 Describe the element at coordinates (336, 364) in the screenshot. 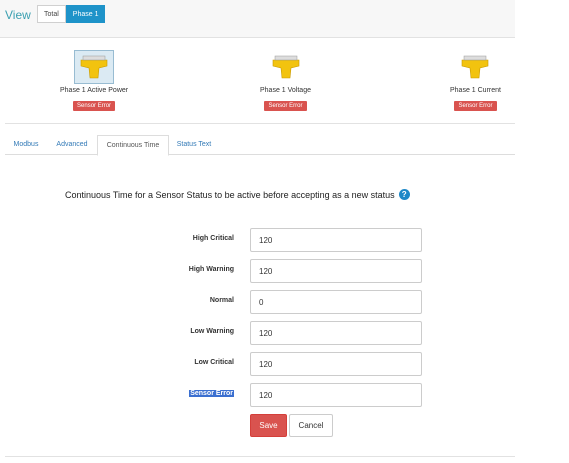

I see `low-critical-input` at that location.